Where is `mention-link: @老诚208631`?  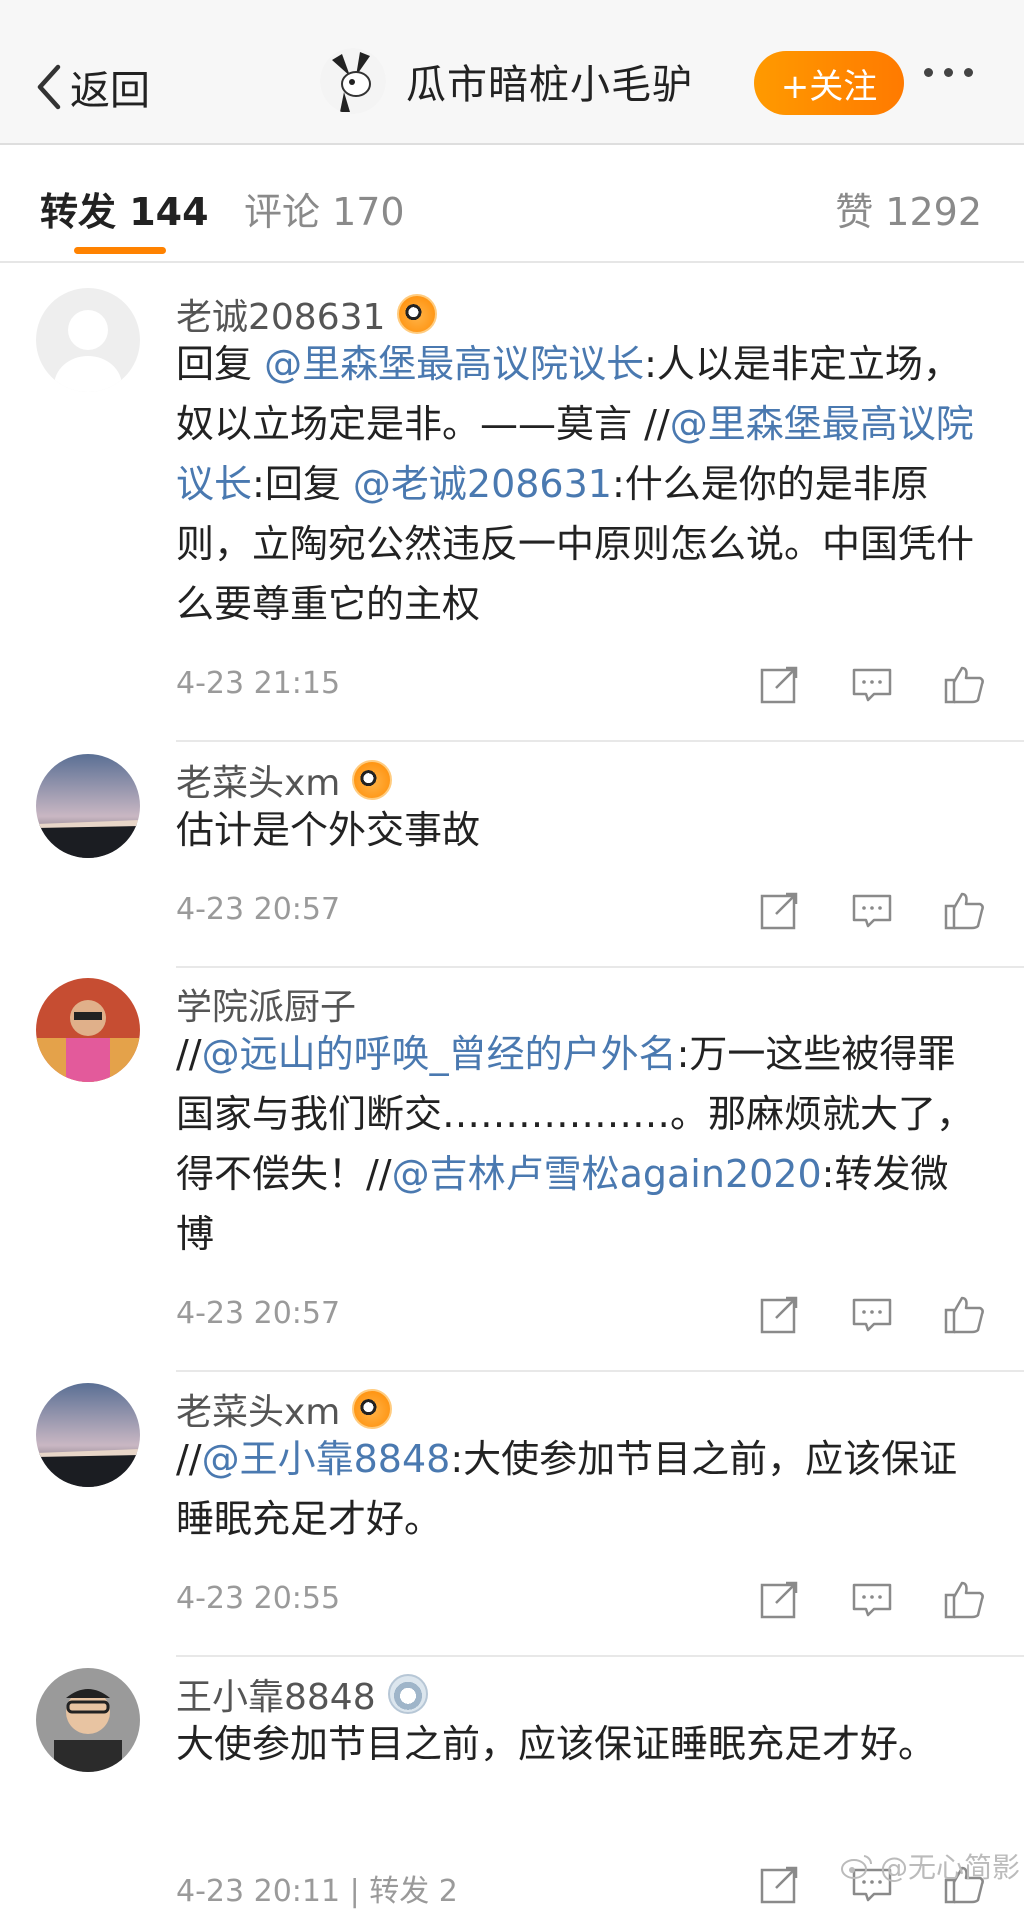 mention-link: @老诚208631 is located at coordinates (482, 484).